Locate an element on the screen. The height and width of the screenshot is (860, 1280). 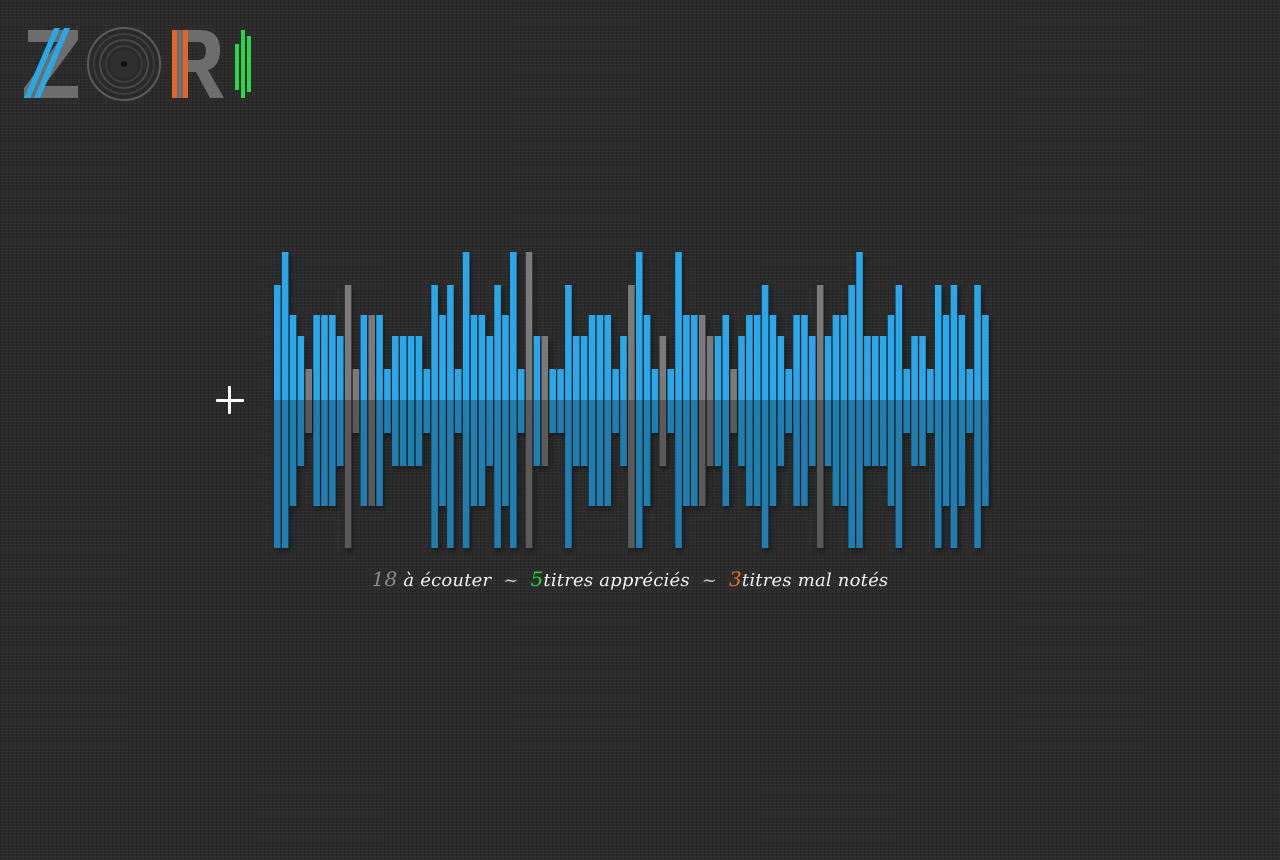
disliked-count: 3 is located at coordinates (735, 579).